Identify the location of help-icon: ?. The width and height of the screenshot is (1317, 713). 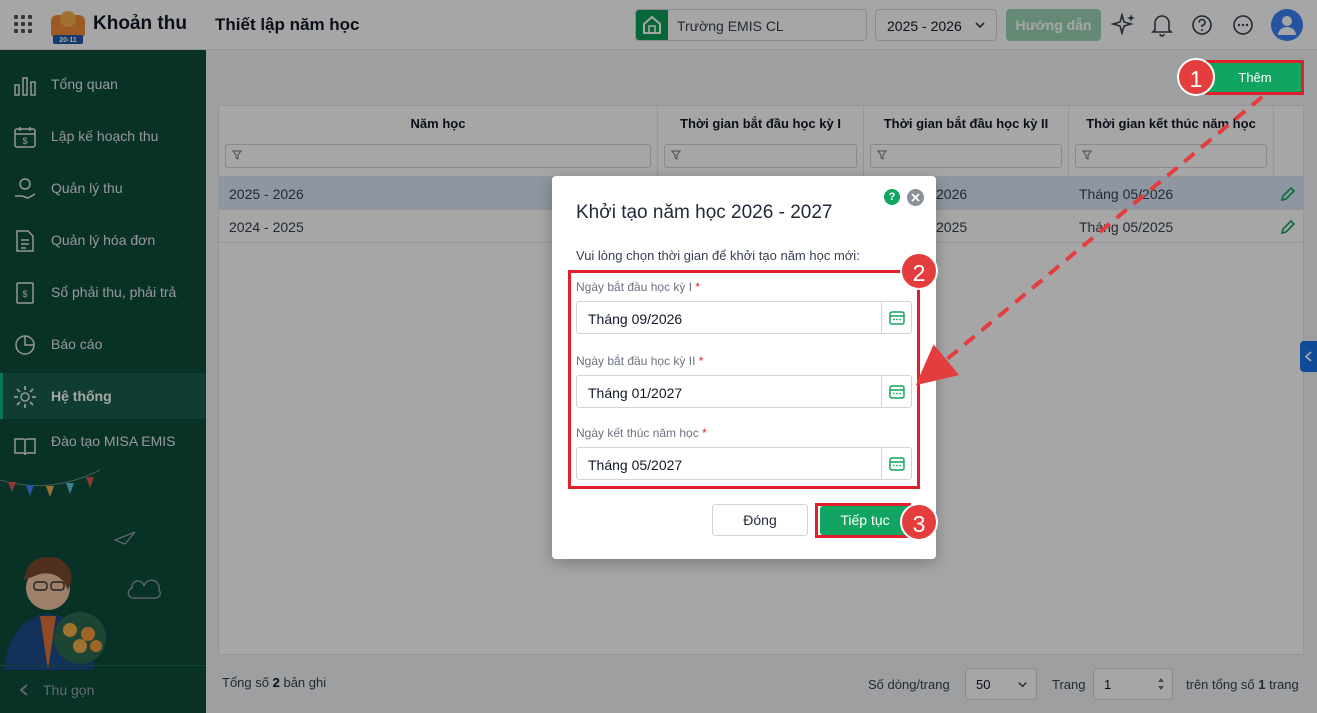
(892, 197).